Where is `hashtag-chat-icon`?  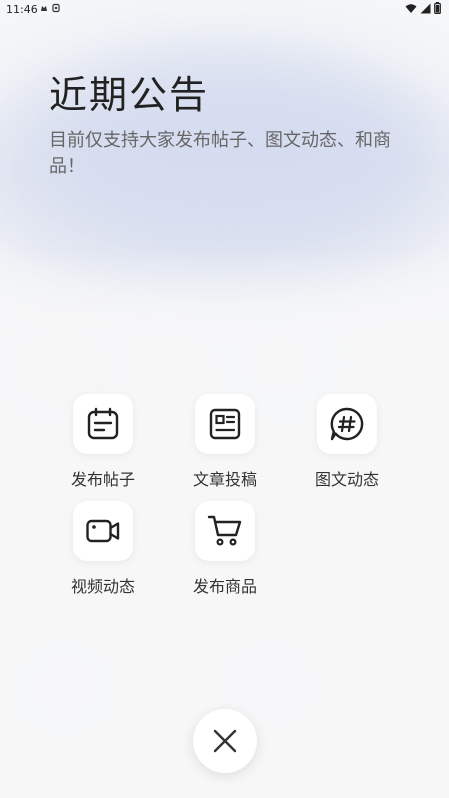
hashtag-chat-icon is located at coordinates (347, 424).